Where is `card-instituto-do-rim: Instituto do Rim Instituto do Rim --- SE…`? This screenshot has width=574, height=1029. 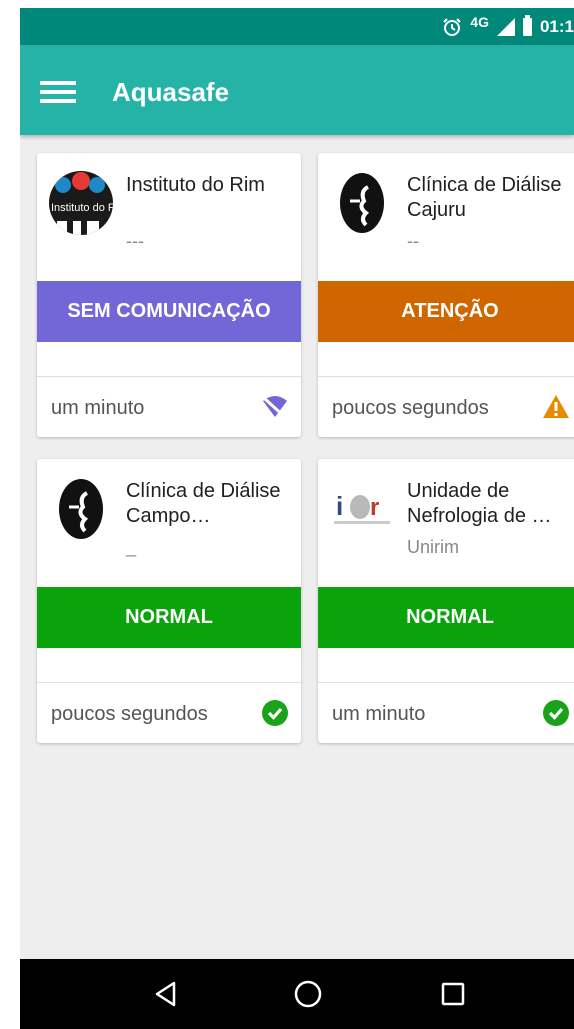
card-instituto-do-rim: Instituto do Rim Instituto do Rim --- SE… is located at coordinates (169, 295).